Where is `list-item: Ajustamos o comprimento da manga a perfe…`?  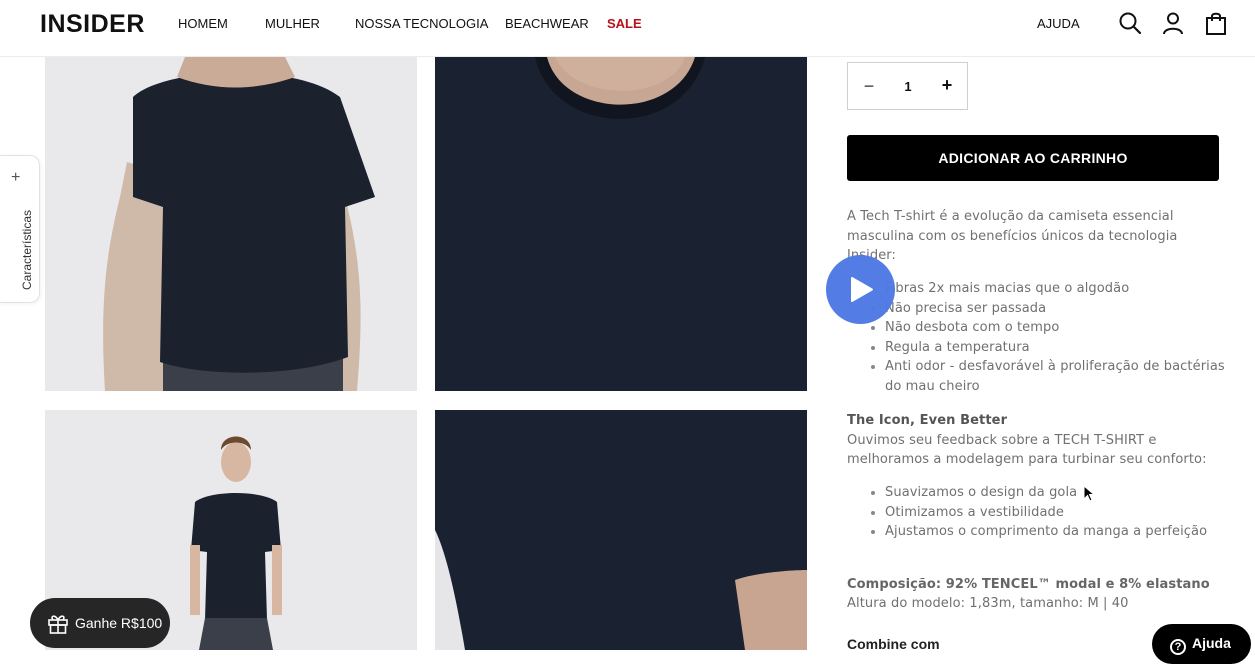 list-item: Ajustamos o comprimento da manga a perfe… is located at coordinates (1055, 532).